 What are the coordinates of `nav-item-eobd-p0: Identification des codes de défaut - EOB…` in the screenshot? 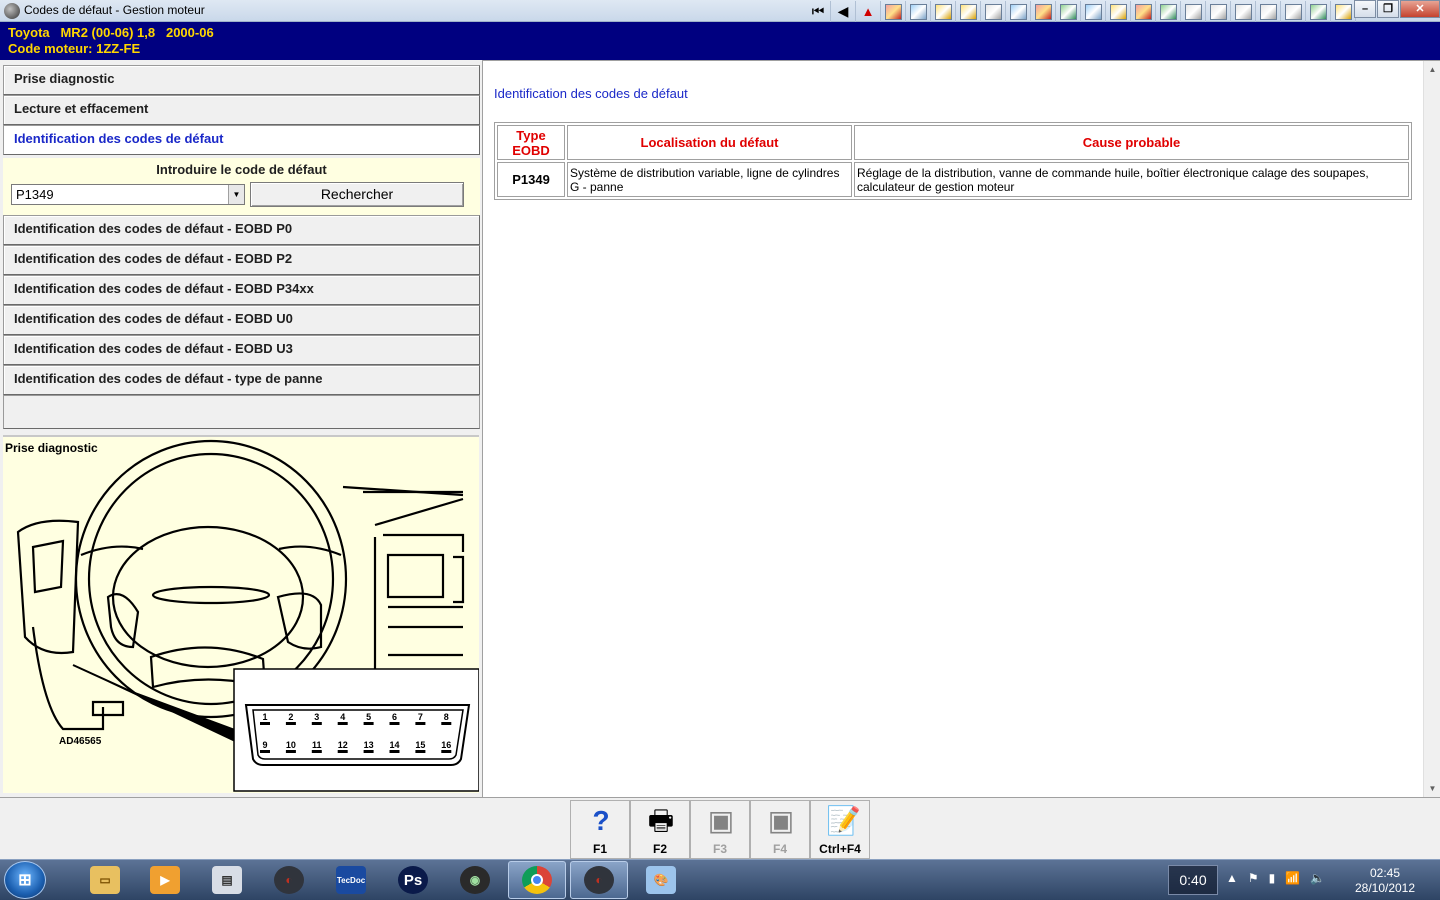 It's located at (241, 230).